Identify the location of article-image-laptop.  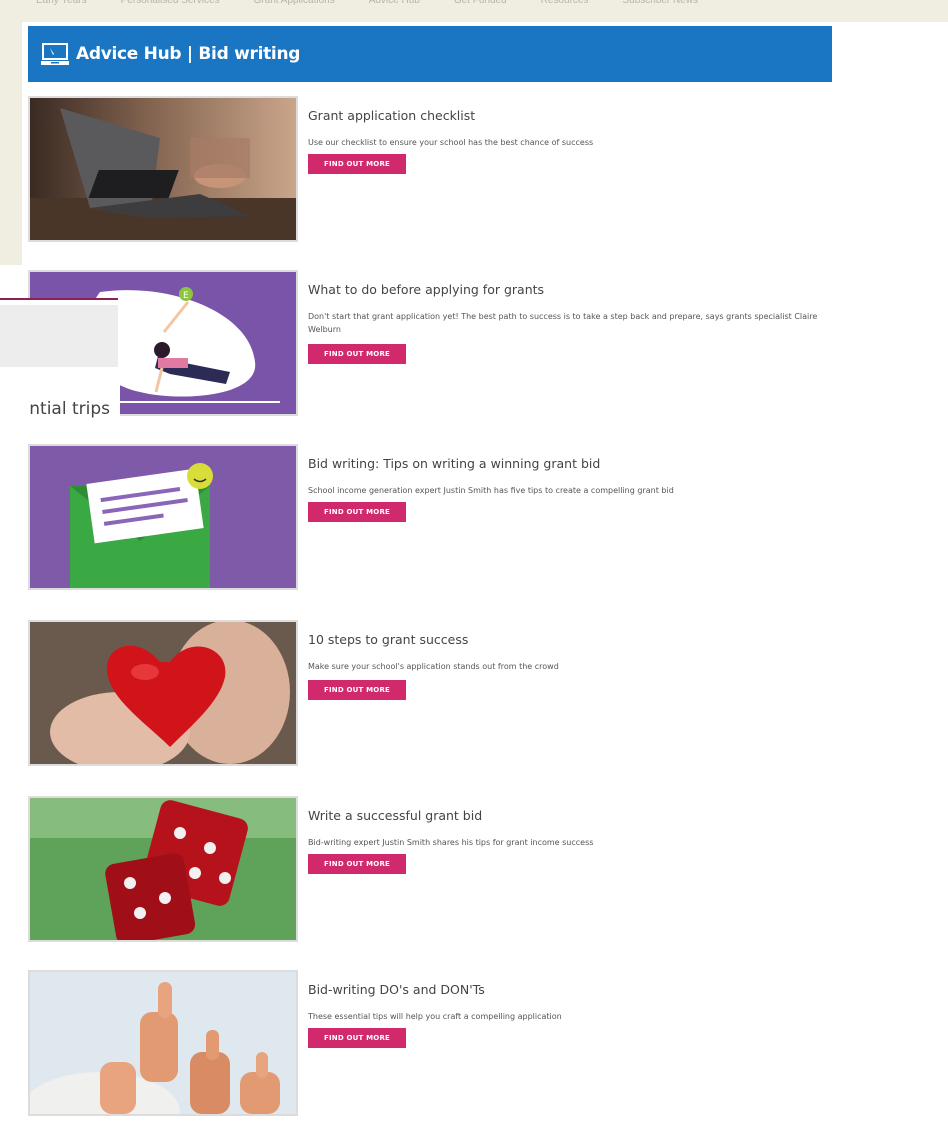
(163, 169).